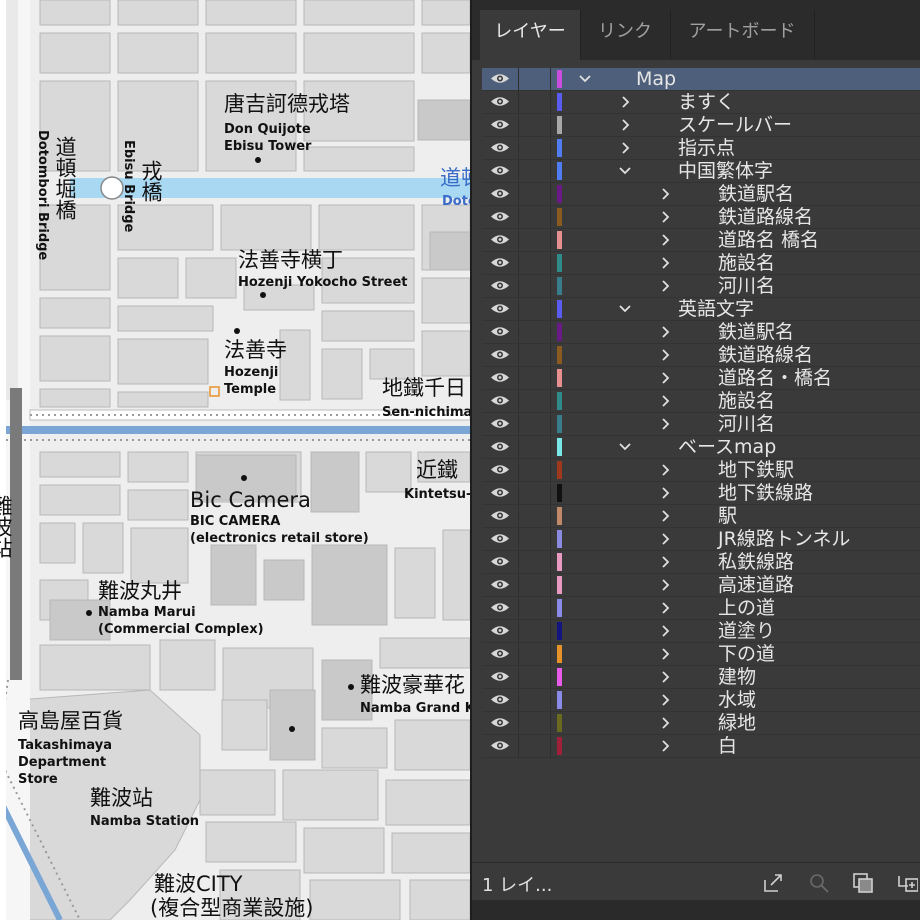 Image resolution: width=920 pixels, height=920 pixels. What do you see at coordinates (701, 746) in the screenshot?
I see `layer-row: 白` at bounding box center [701, 746].